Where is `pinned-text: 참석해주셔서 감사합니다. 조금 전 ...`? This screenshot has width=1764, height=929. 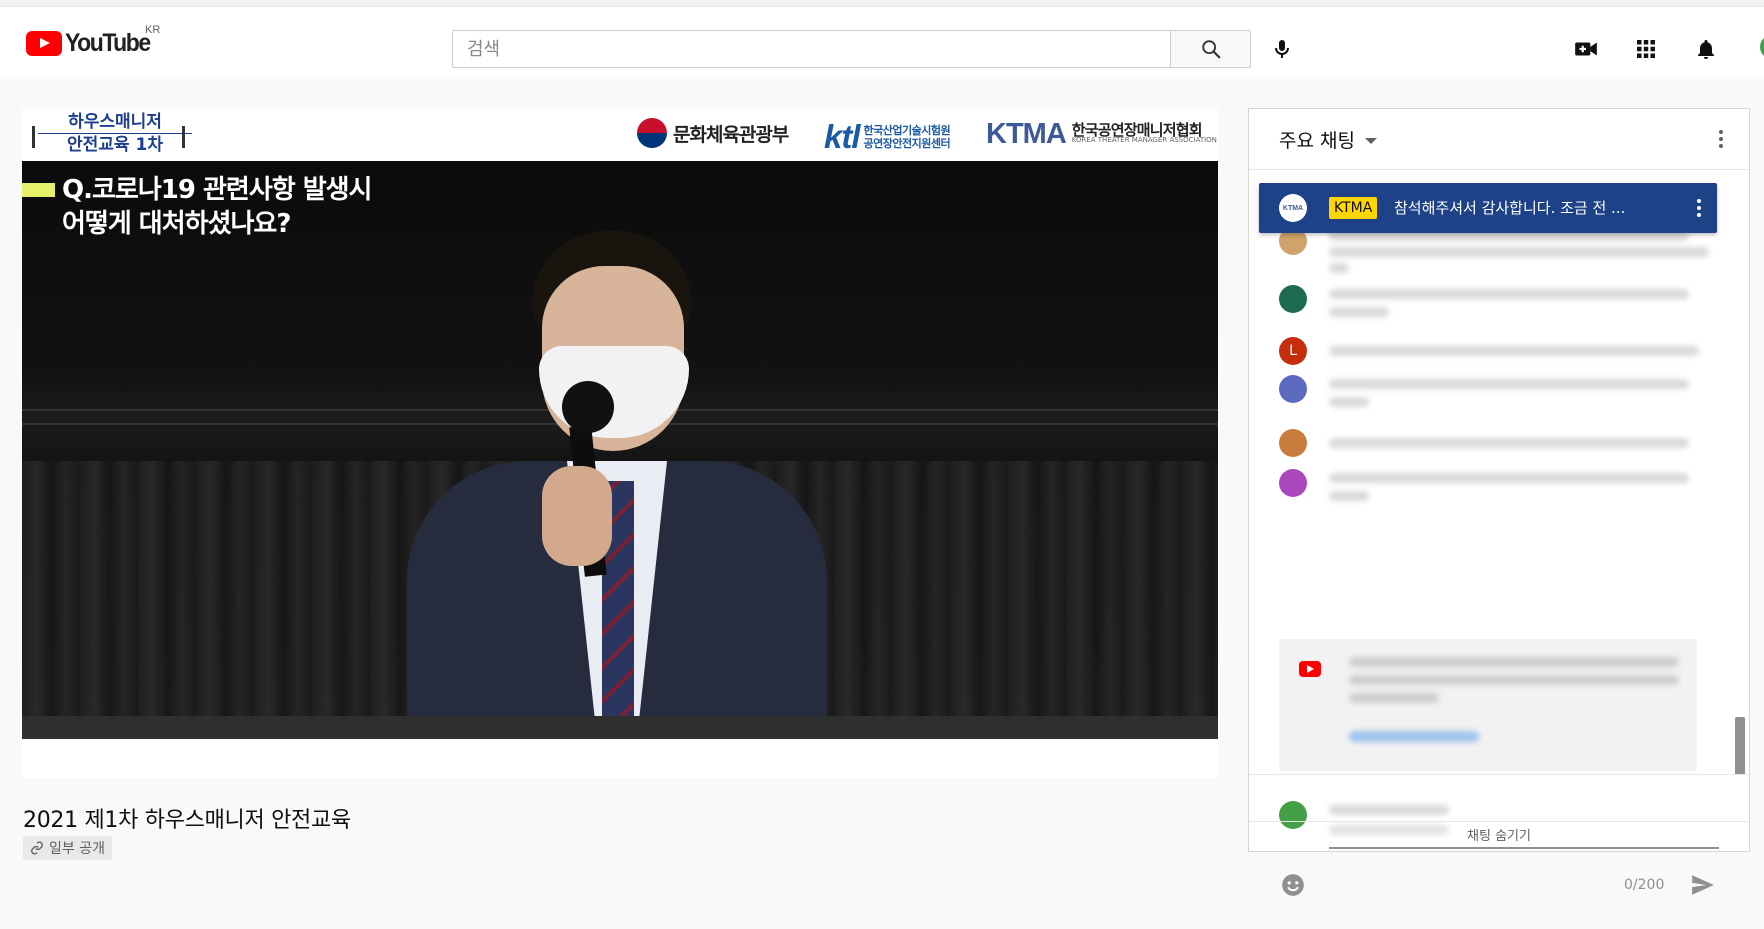
pinned-text: 참석해주셔서 감사합니다. 조금 전 ... is located at coordinates (1510, 208).